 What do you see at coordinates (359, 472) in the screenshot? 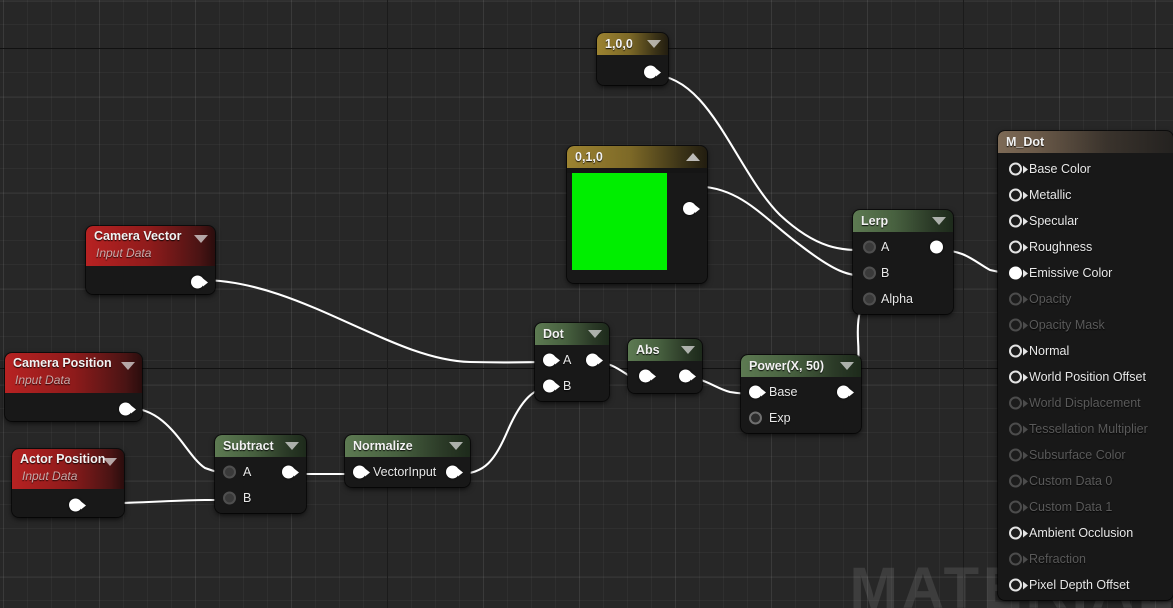
I see `input-pin-vectorinput` at bounding box center [359, 472].